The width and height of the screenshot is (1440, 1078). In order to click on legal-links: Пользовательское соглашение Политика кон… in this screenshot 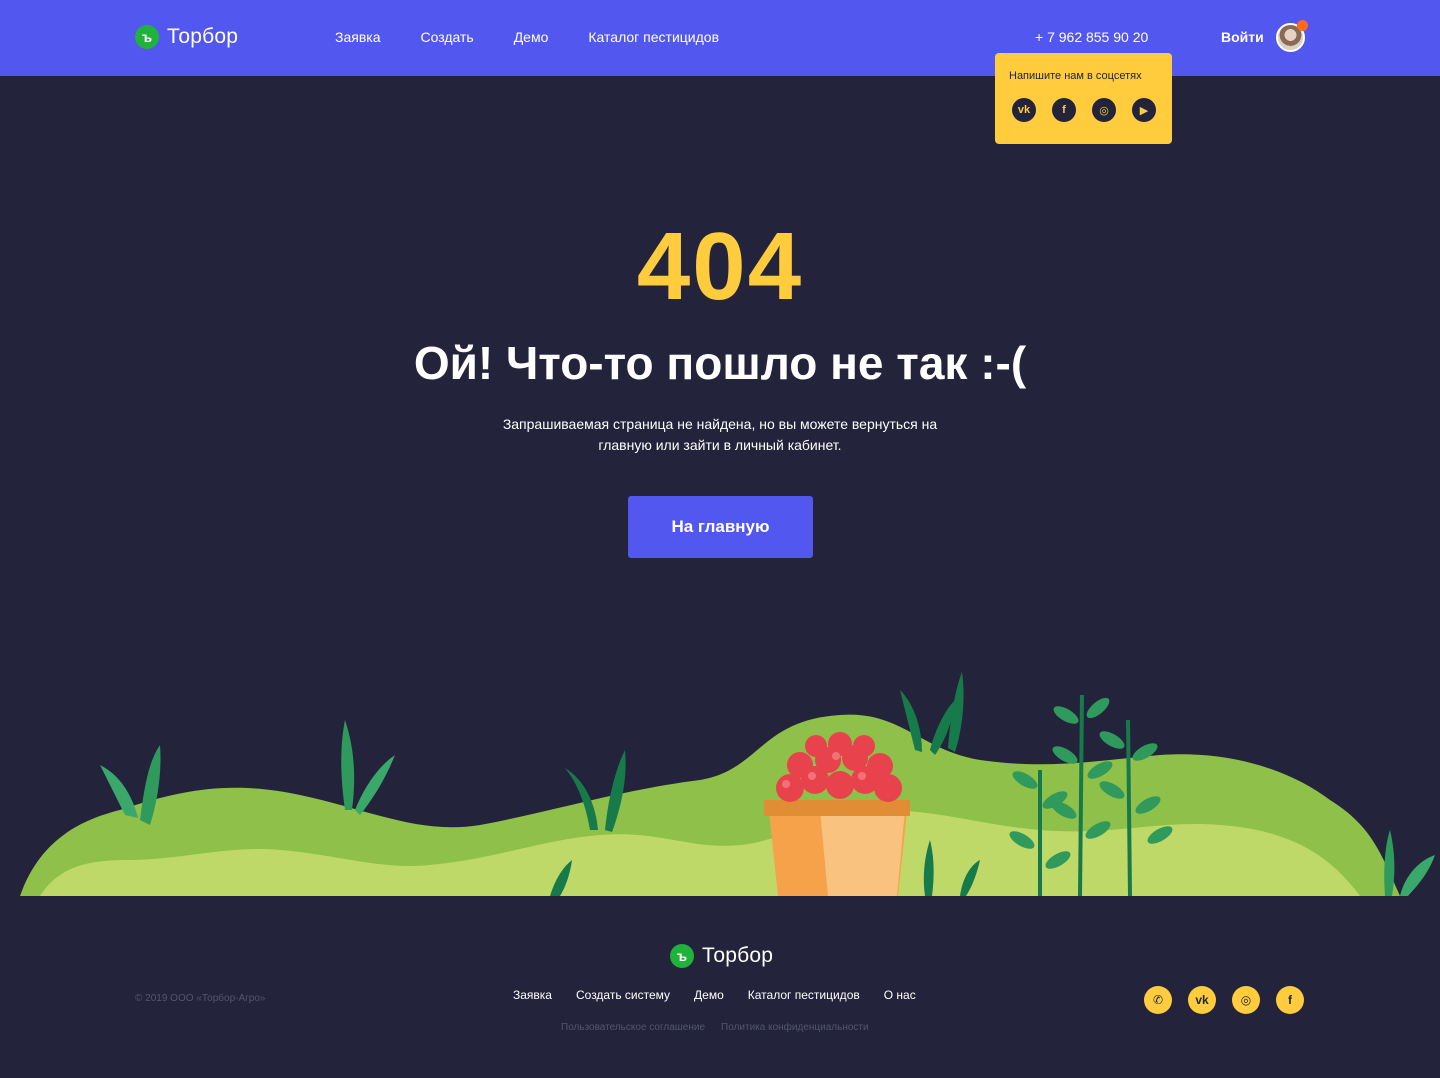, I will do `click(715, 1027)`.